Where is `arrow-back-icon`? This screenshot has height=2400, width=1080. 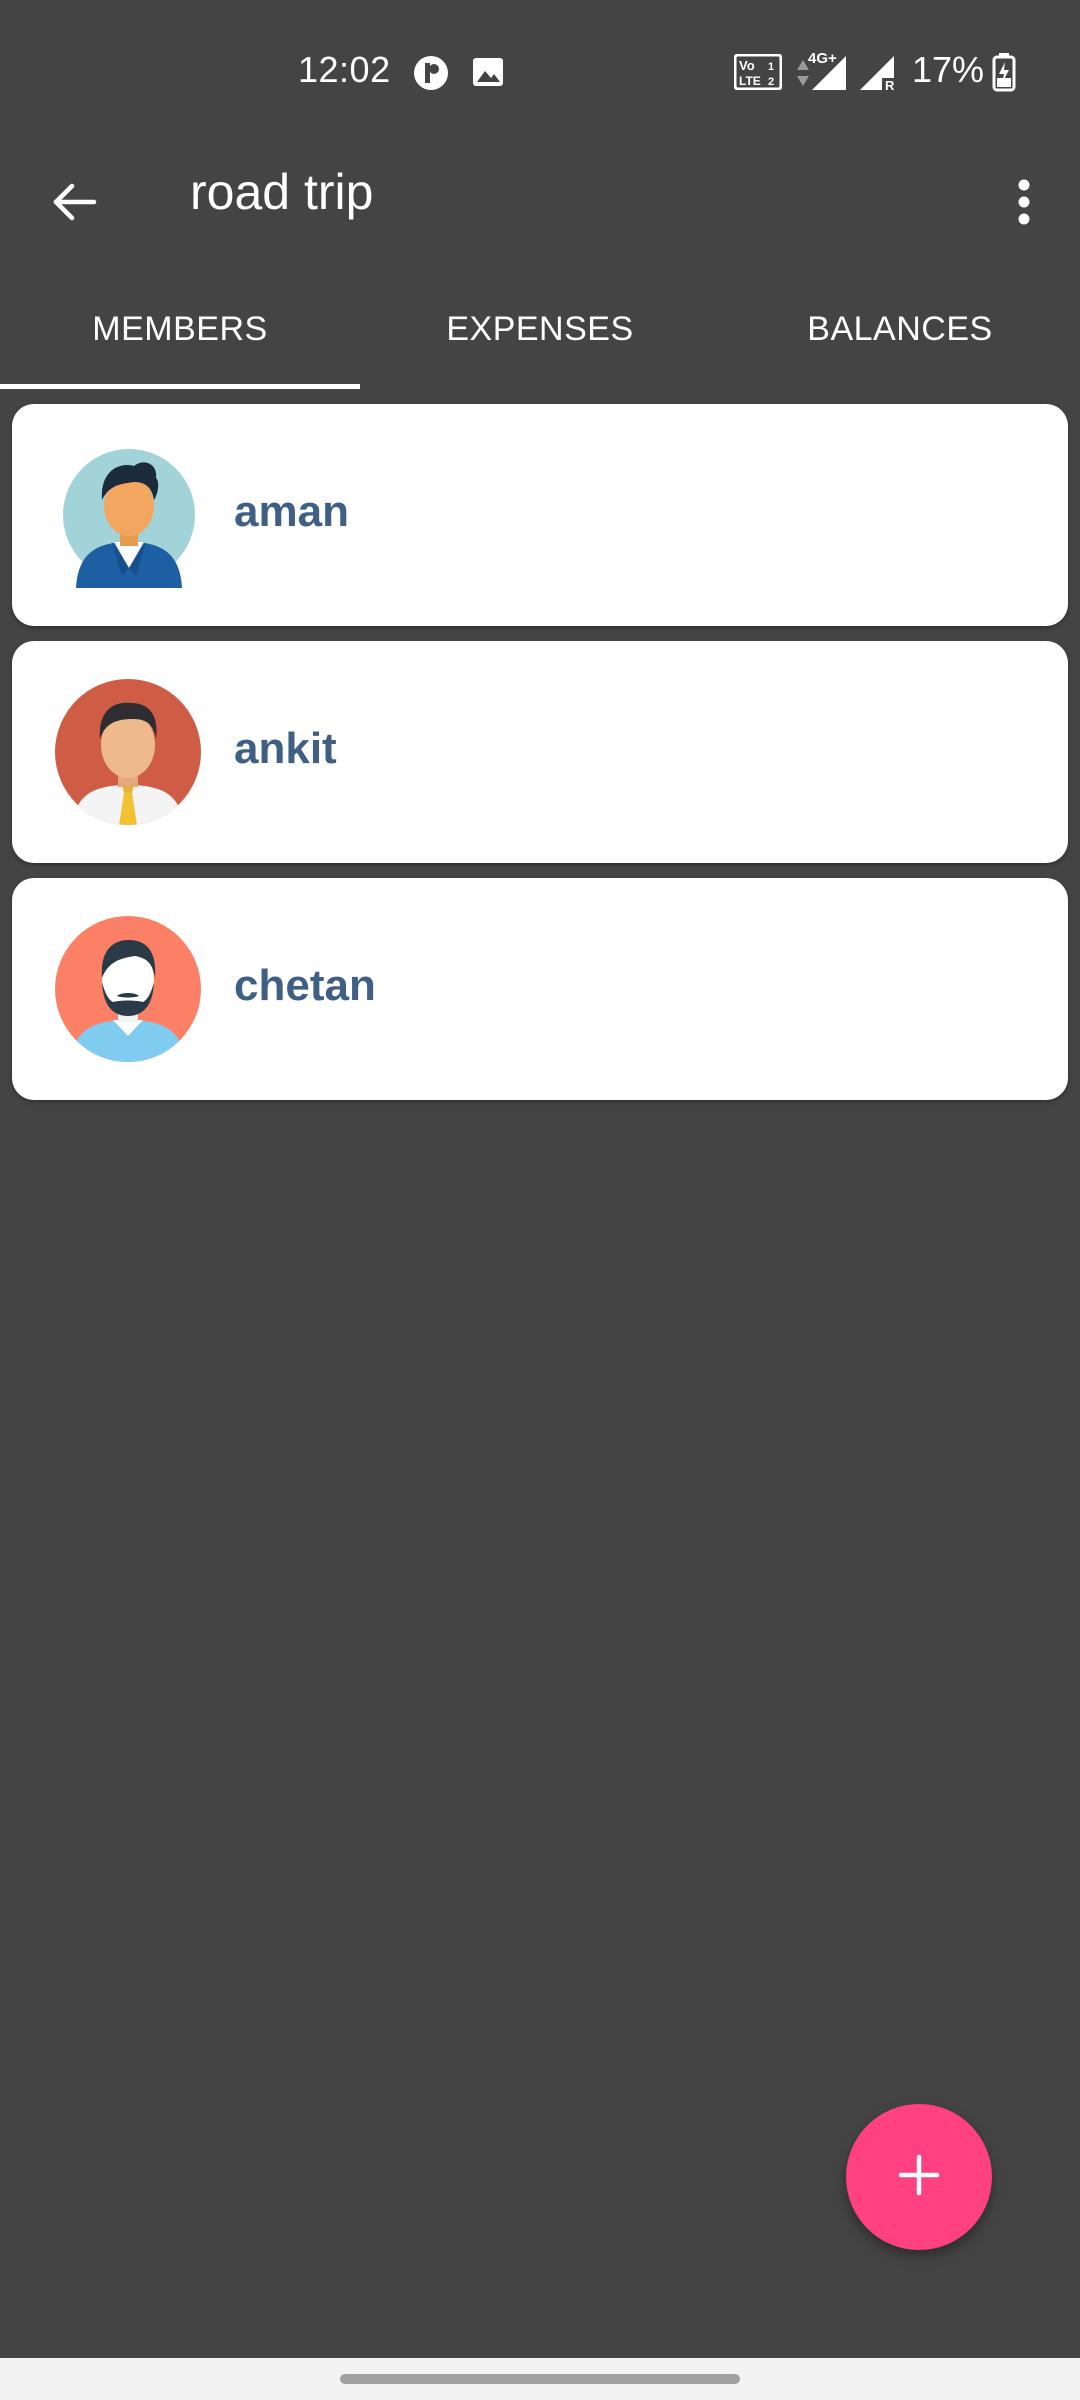 arrow-back-icon is located at coordinates (74, 204).